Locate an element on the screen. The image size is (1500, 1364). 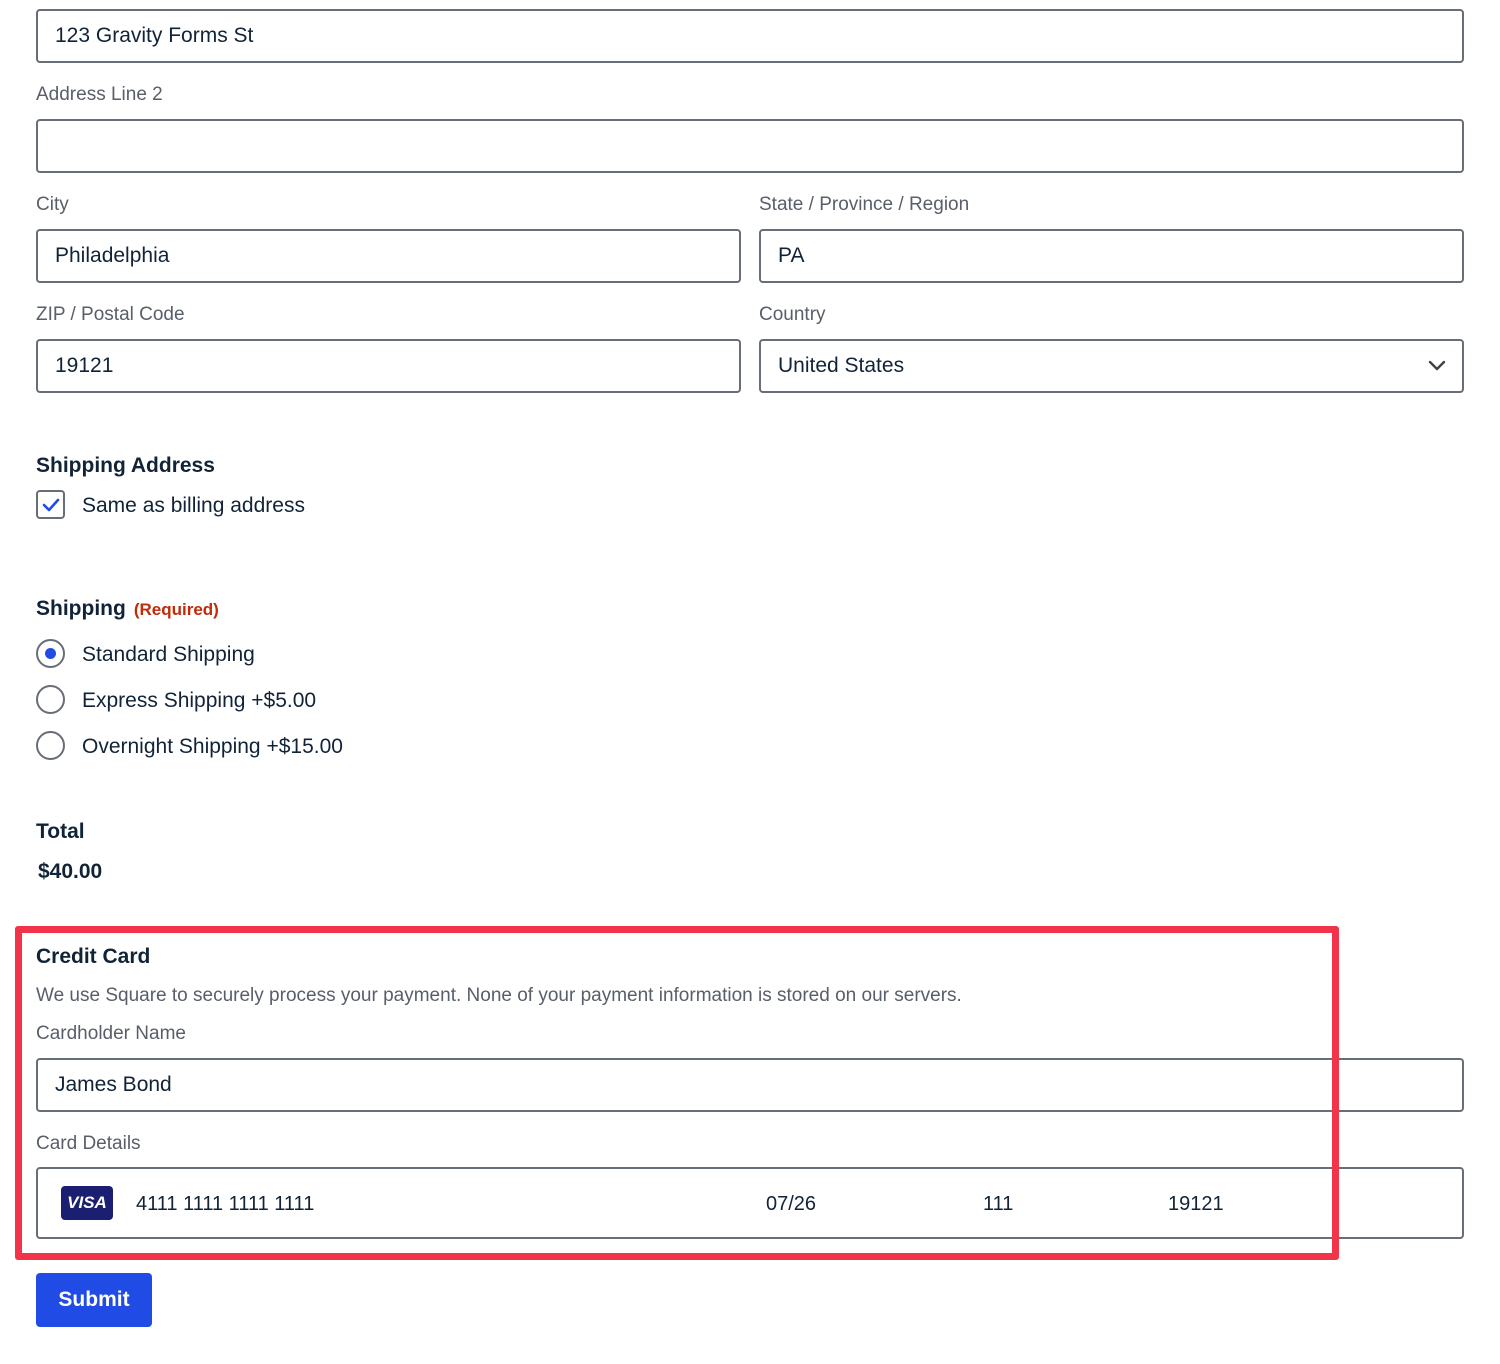
standard-shipping-label: Standard Shipping is located at coordinates (168, 654).